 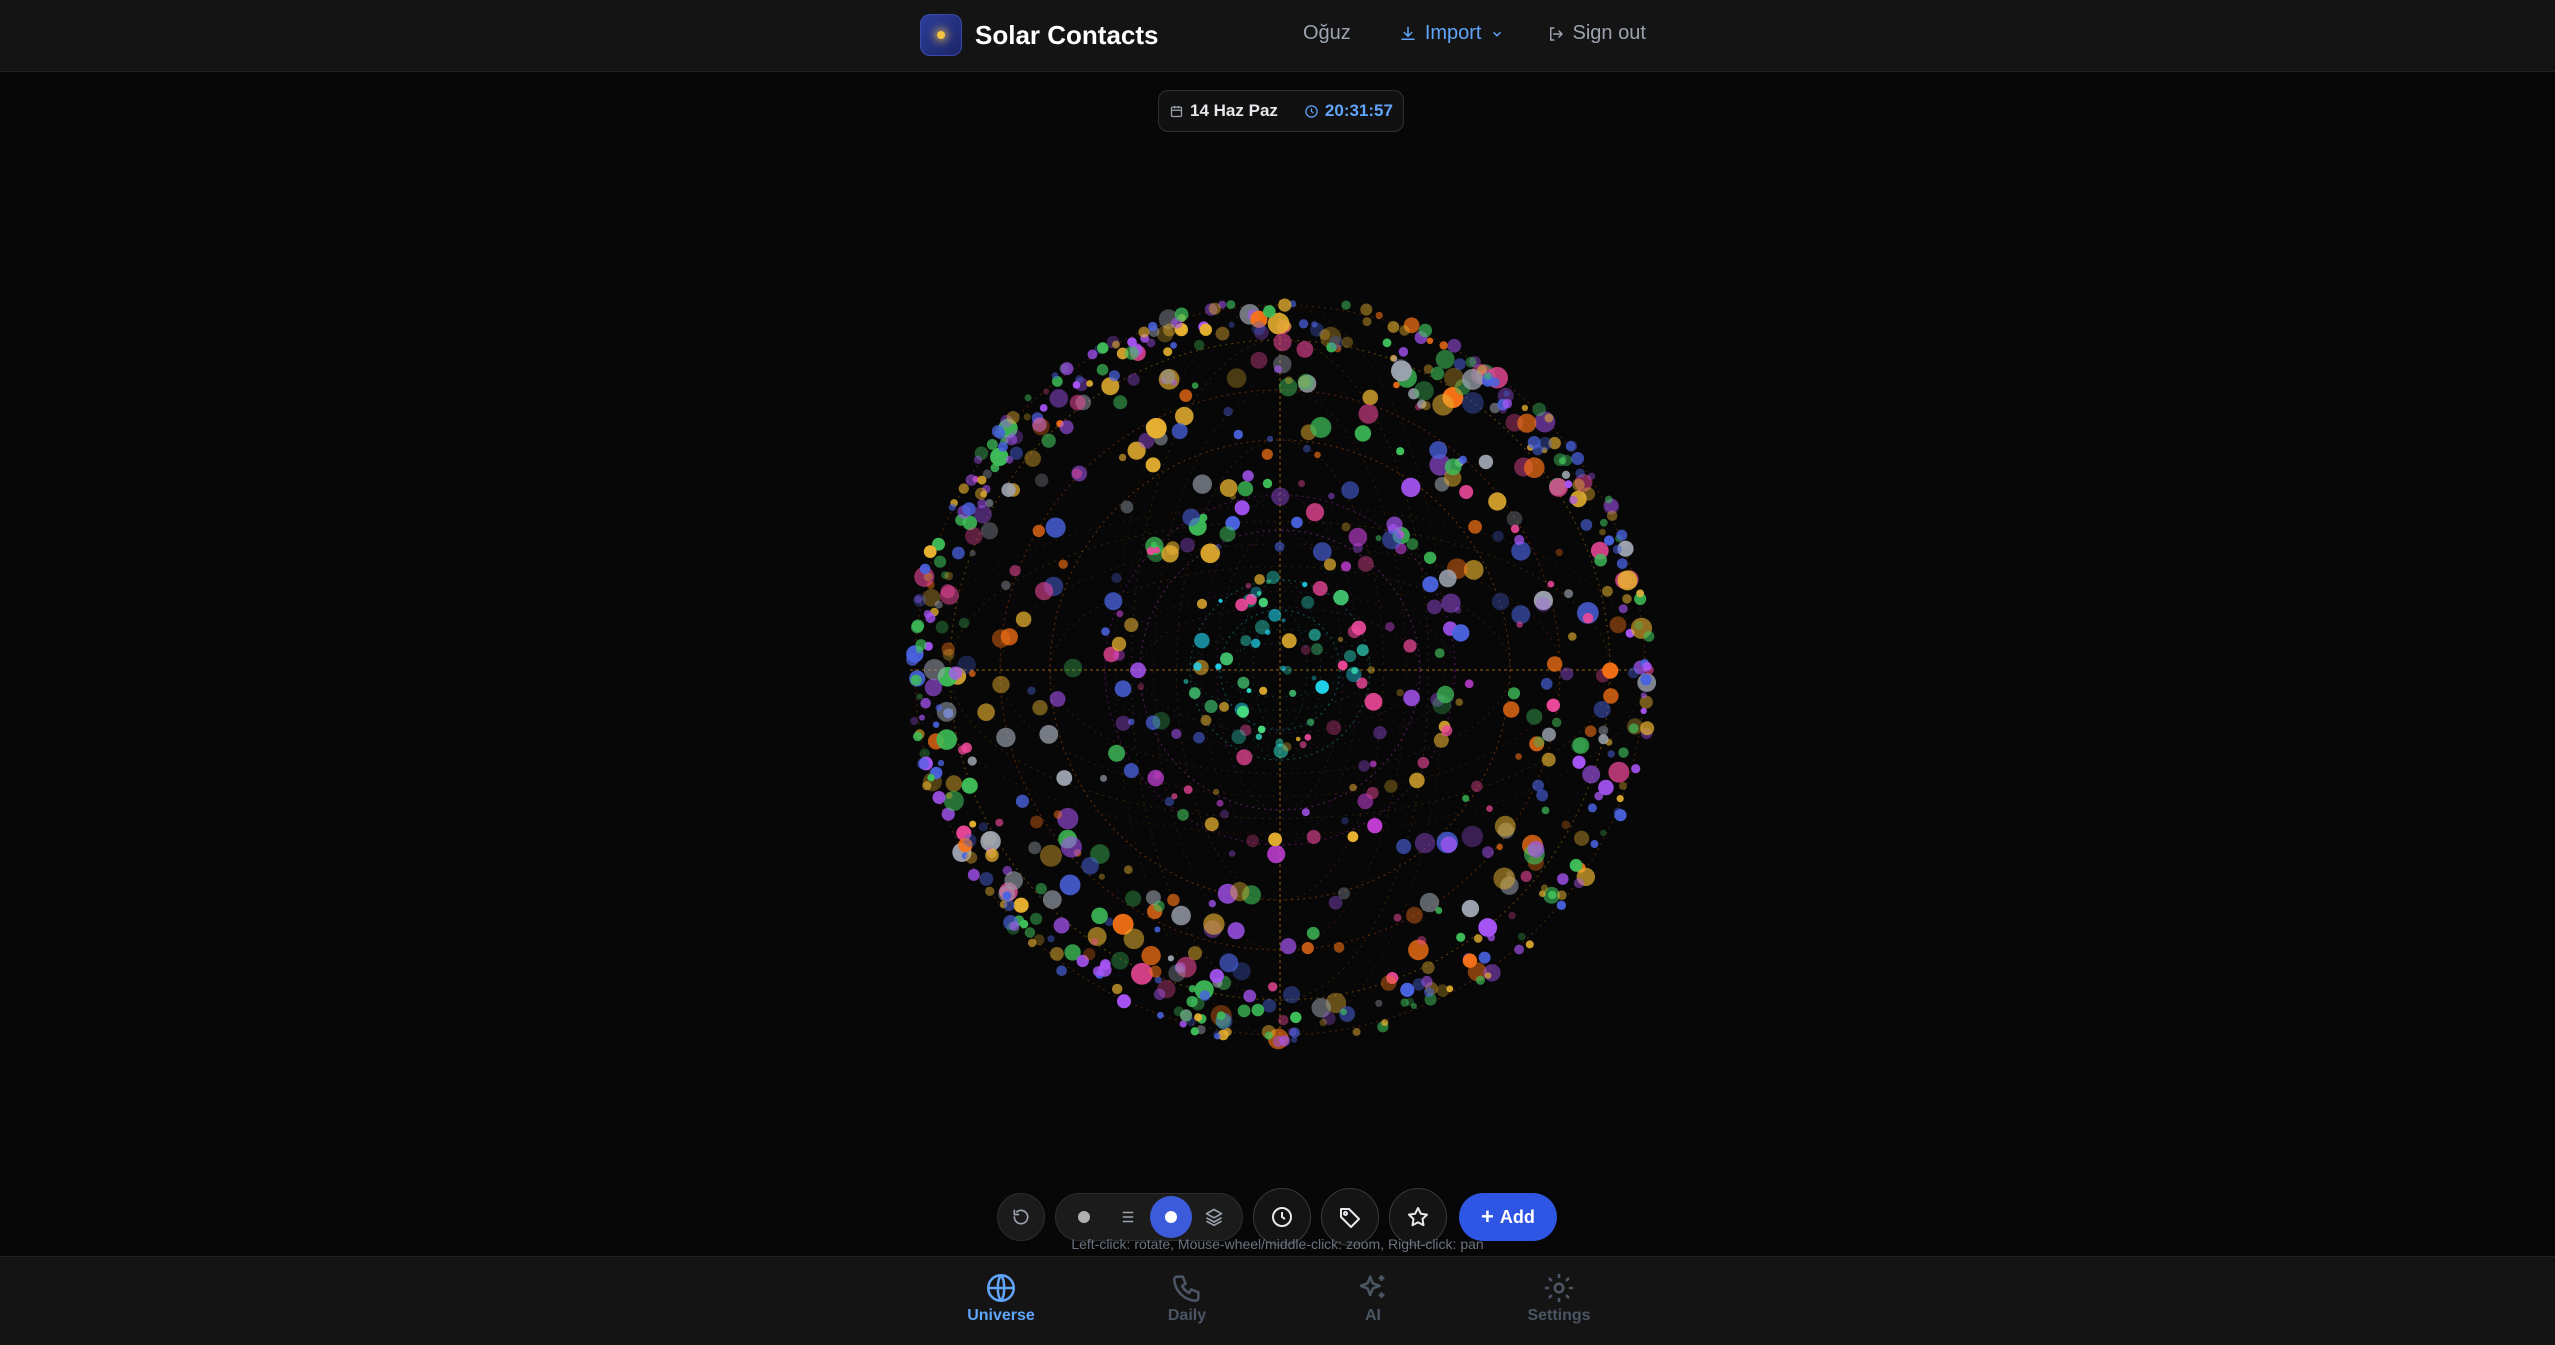 I want to click on tab-universe: Universe, so click(x=1001, y=1298).